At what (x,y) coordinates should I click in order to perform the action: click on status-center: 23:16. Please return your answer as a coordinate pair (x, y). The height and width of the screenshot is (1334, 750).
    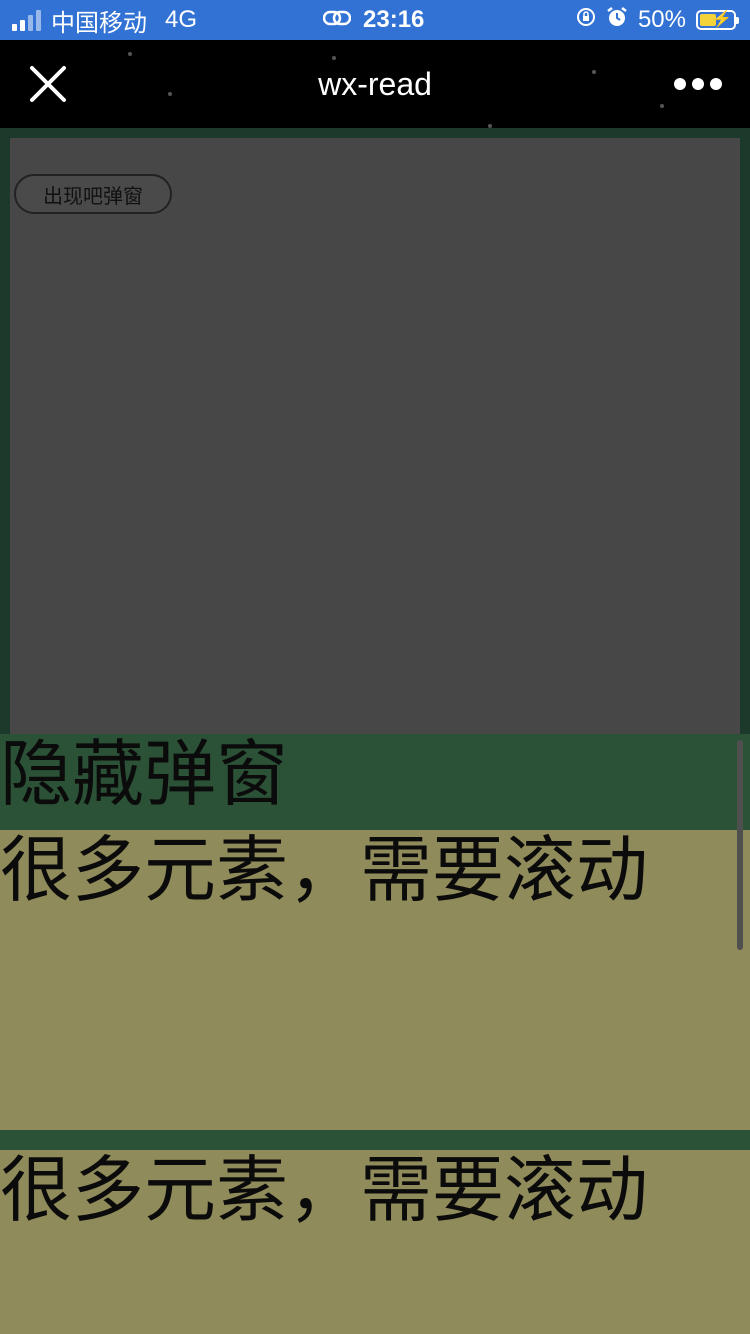
    Looking at the image, I should click on (373, 20).